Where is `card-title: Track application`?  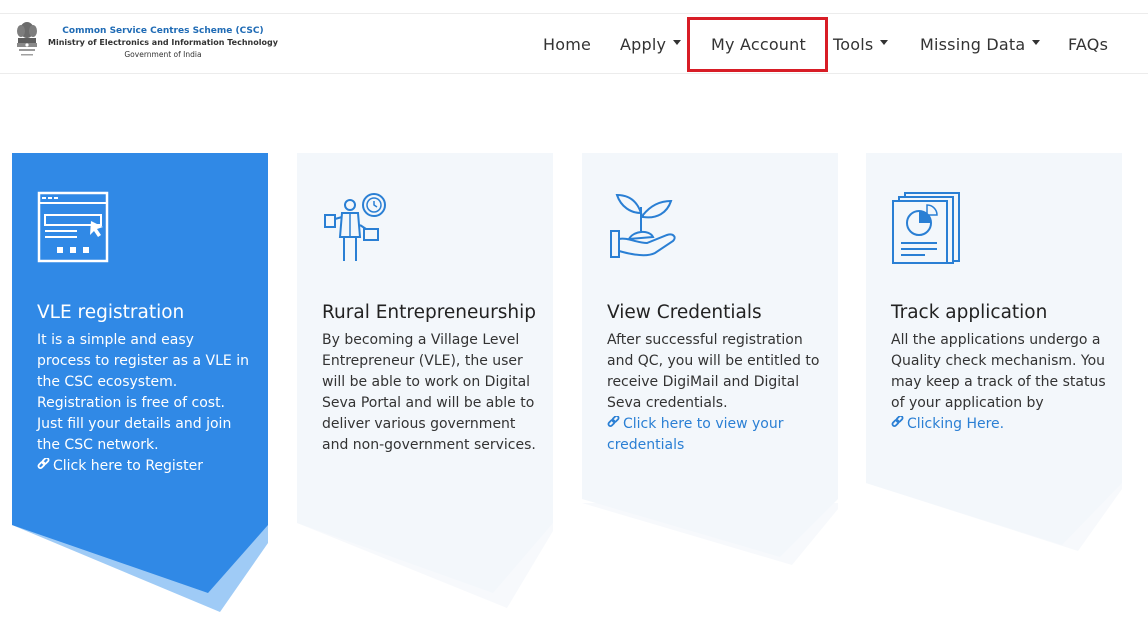
card-title: Track application is located at coordinates (969, 312).